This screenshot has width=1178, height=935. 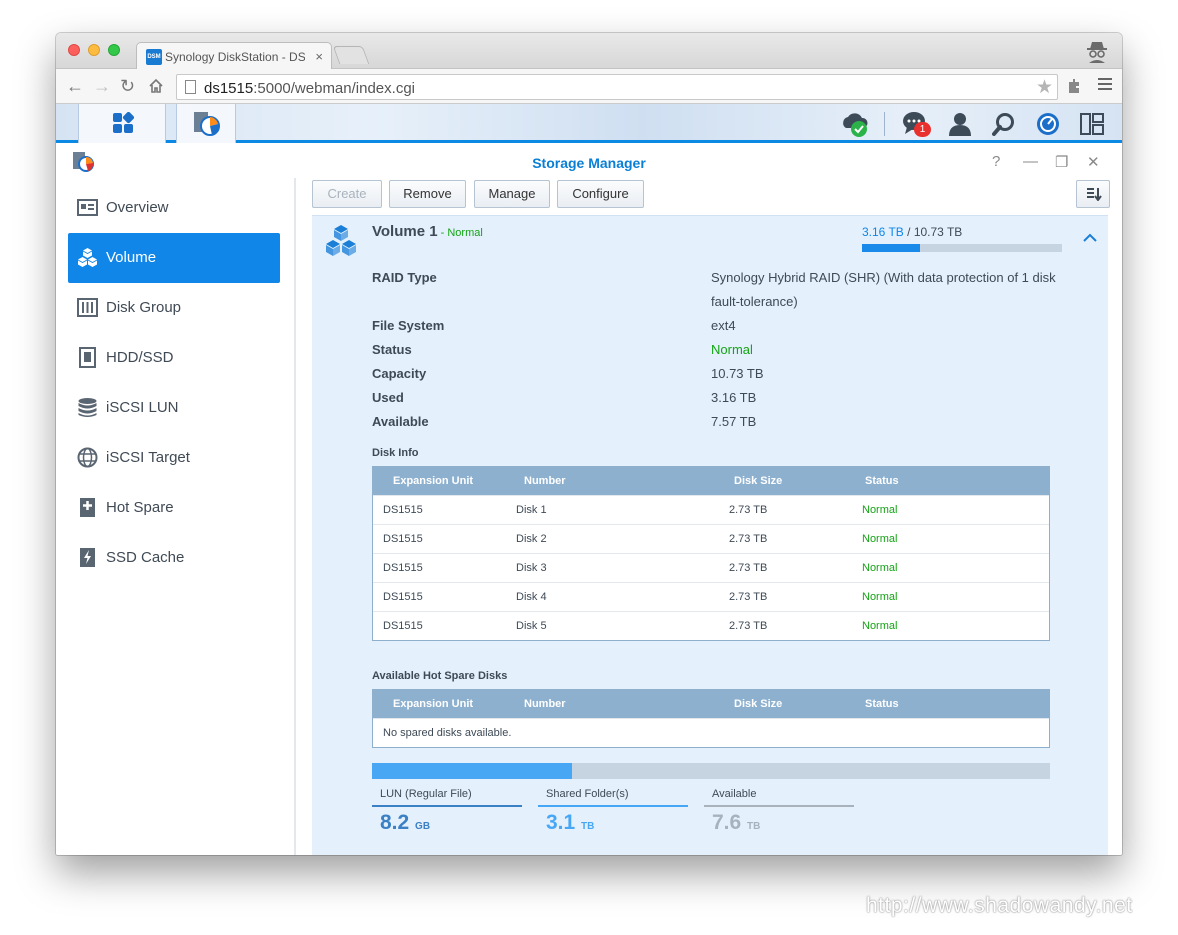 What do you see at coordinates (734, 421) in the screenshot?
I see `prop-value-available: 7.57 TB` at bounding box center [734, 421].